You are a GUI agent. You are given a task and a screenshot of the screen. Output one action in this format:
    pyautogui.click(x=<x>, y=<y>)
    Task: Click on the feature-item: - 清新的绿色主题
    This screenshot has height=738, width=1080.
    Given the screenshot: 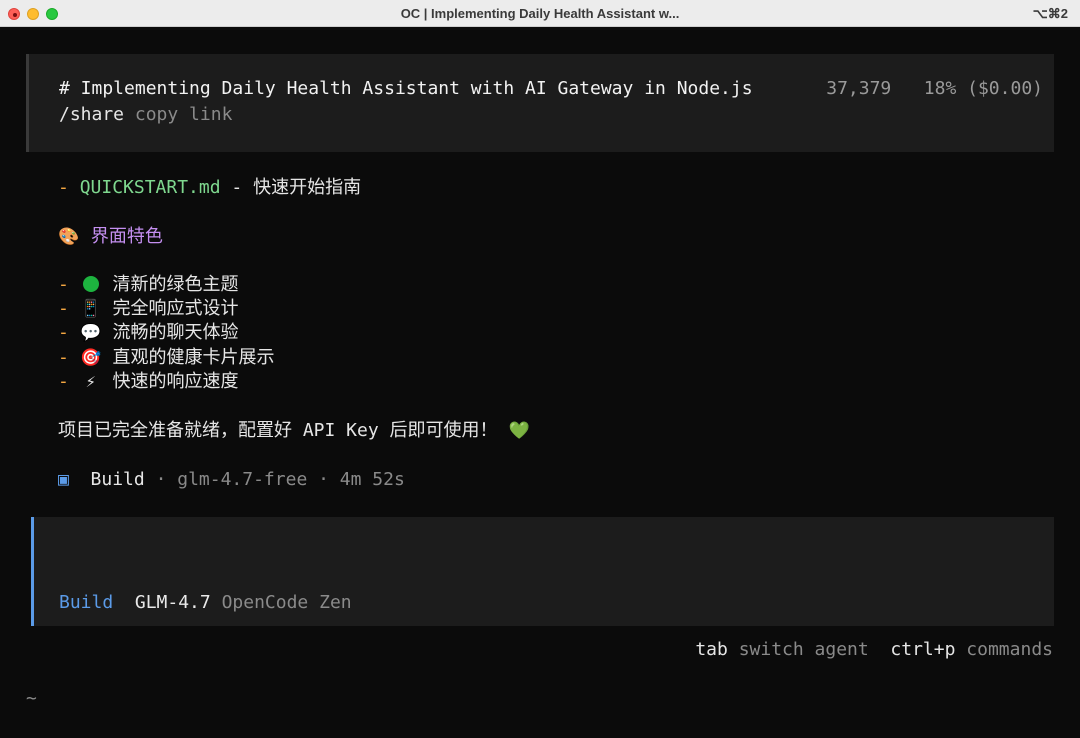 What is the action you would take?
    pyautogui.click(x=148, y=285)
    